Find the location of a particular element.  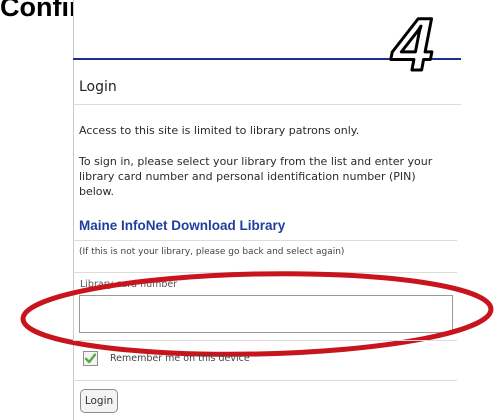

step-number-badge: 4 is located at coordinates (412, 42).